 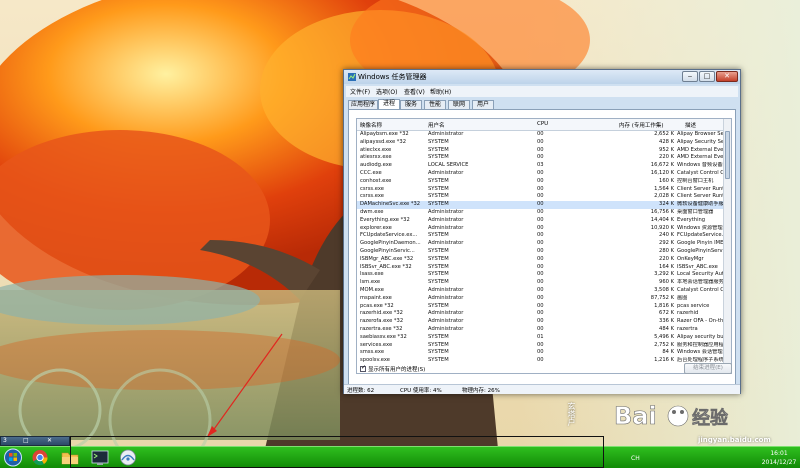 I want to click on process-memory-cell: 5,496 K, so click(x=664, y=336).